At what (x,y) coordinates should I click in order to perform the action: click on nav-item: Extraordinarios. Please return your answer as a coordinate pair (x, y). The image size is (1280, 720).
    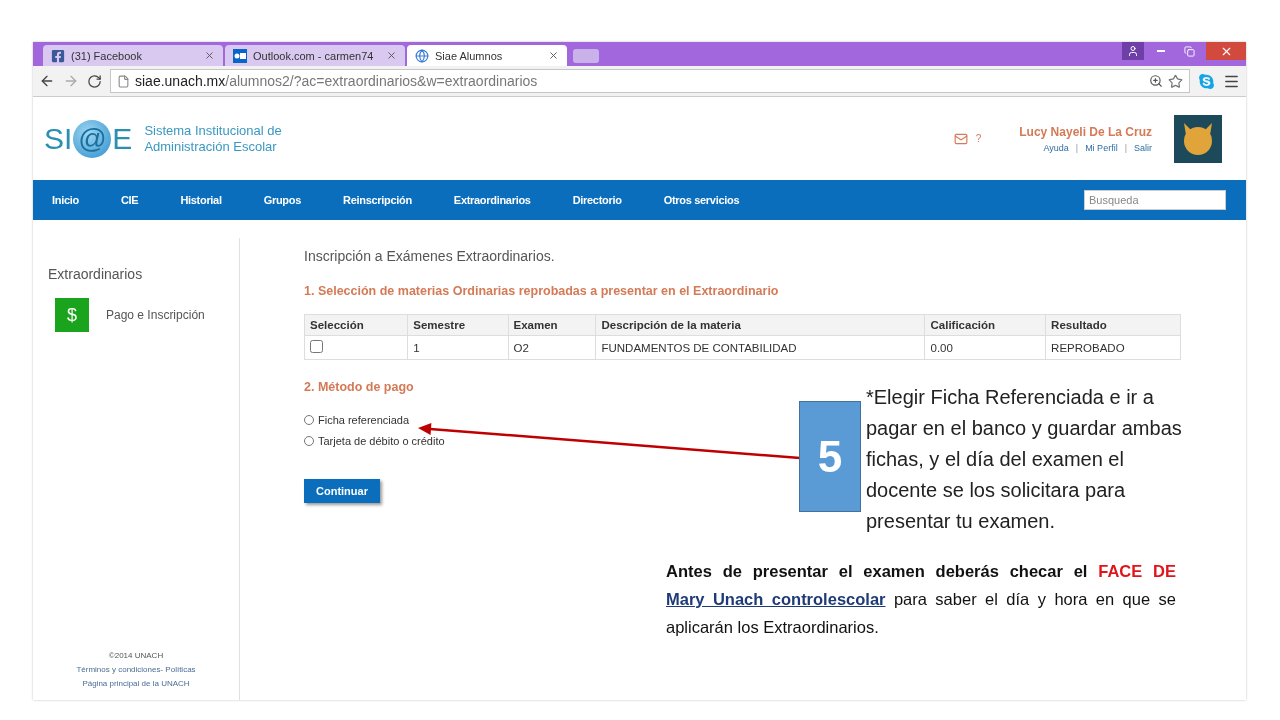
    Looking at the image, I should click on (492, 200).